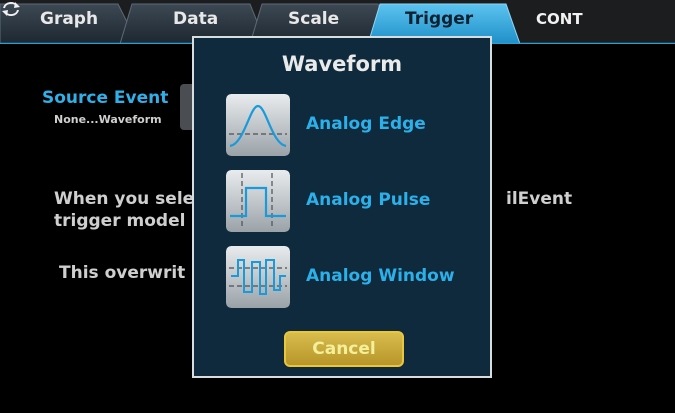 Image resolution: width=675 pixels, height=413 pixels. Describe the element at coordinates (195, 19) in the screenshot. I see `tab-data: Data` at that location.